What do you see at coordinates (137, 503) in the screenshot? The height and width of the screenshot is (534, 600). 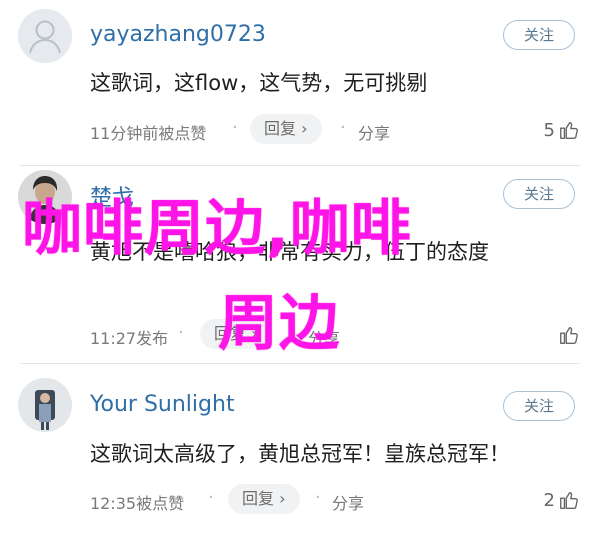 I see `comment-time: 12:35被点赞` at bounding box center [137, 503].